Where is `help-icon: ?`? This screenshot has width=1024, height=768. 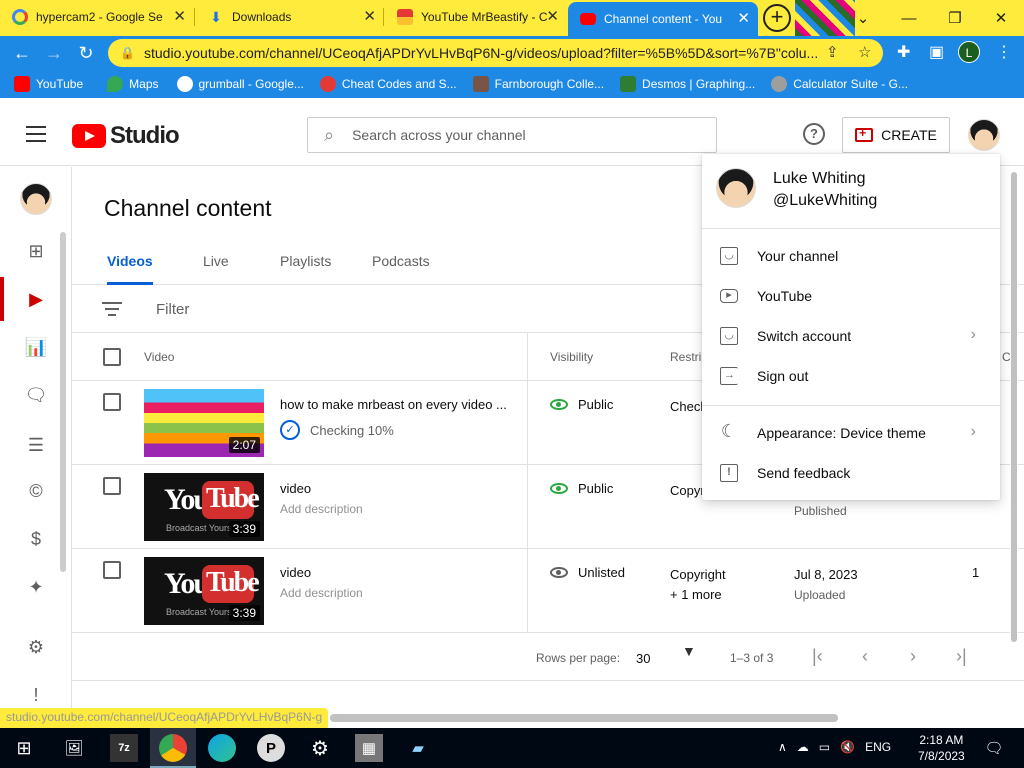
help-icon: ? is located at coordinates (814, 134).